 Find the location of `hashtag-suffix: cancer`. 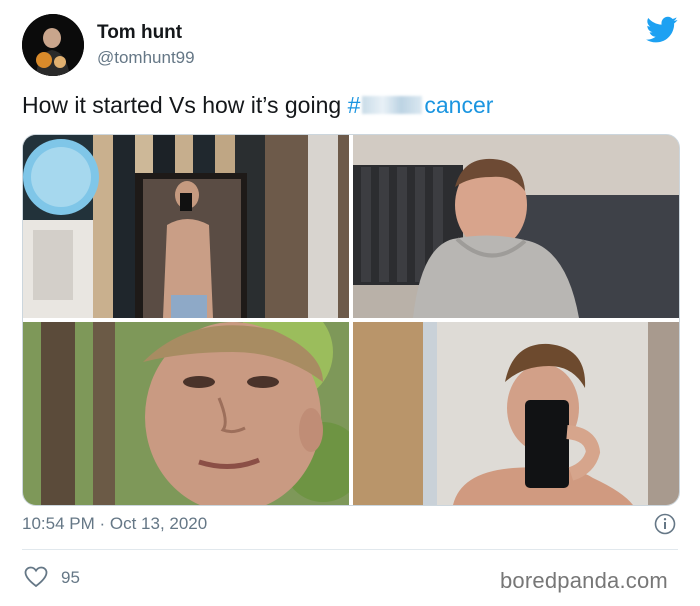

hashtag-suffix: cancer is located at coordinates (459, 105).